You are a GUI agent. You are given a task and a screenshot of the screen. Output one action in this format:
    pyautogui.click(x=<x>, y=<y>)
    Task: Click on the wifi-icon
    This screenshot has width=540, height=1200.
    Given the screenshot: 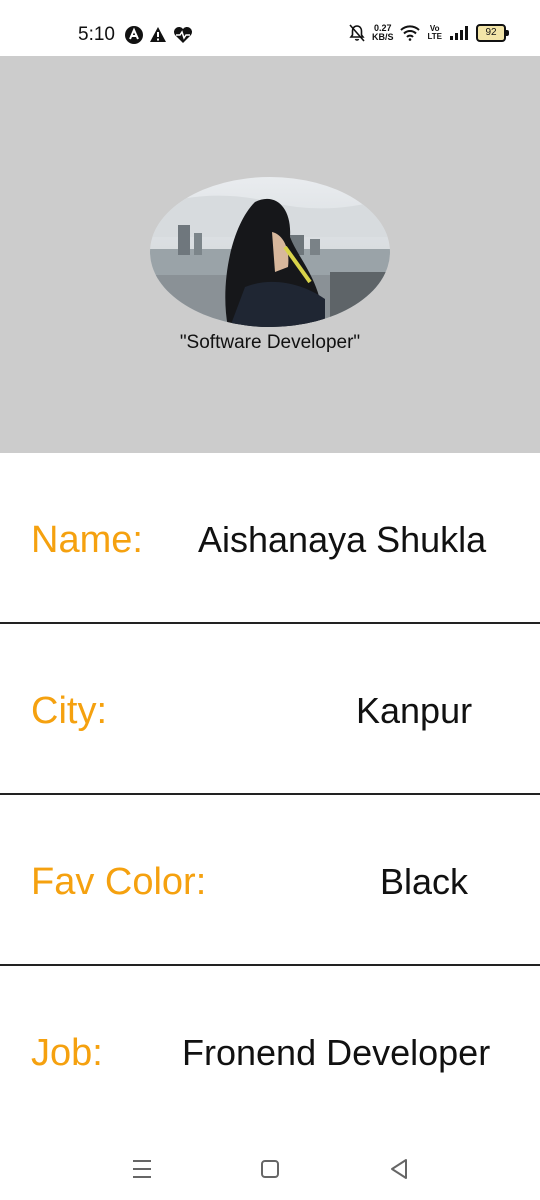 What is the action you would take?
    pyautogui.click(x=410, y=33)
    